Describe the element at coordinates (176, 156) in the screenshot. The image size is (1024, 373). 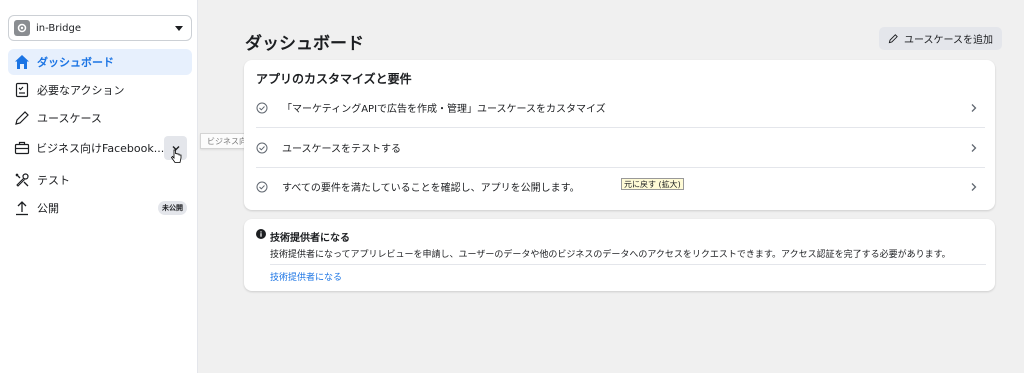
I see `hand-cursor-icon` at that location.